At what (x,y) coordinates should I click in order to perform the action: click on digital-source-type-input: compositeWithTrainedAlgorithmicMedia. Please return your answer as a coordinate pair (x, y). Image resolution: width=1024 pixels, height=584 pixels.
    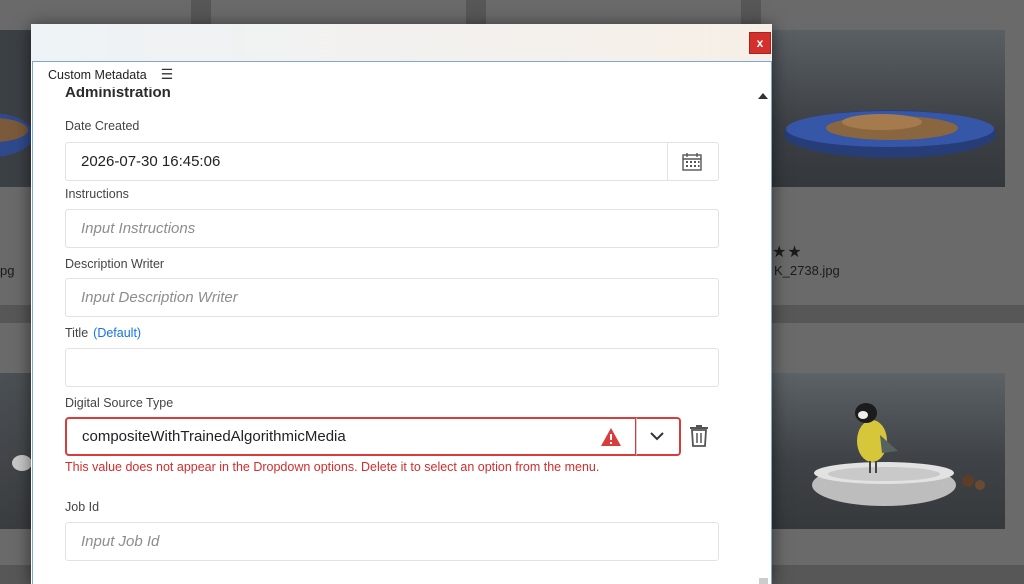
    Looking at the image, I should click on (351, 436).